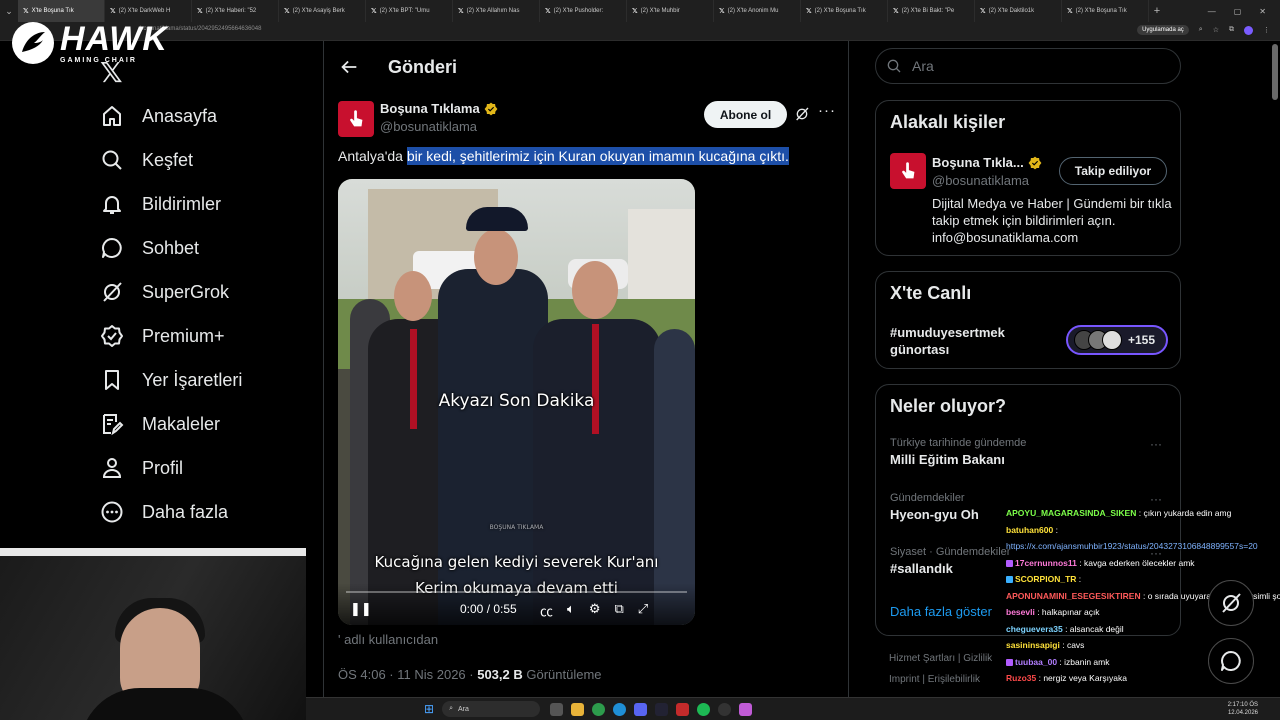 This screenshot has height=720, width=1280. Describe the element at coordinates (1157, 11) in the screenshot. I see `new-tab-button: +` at that location.